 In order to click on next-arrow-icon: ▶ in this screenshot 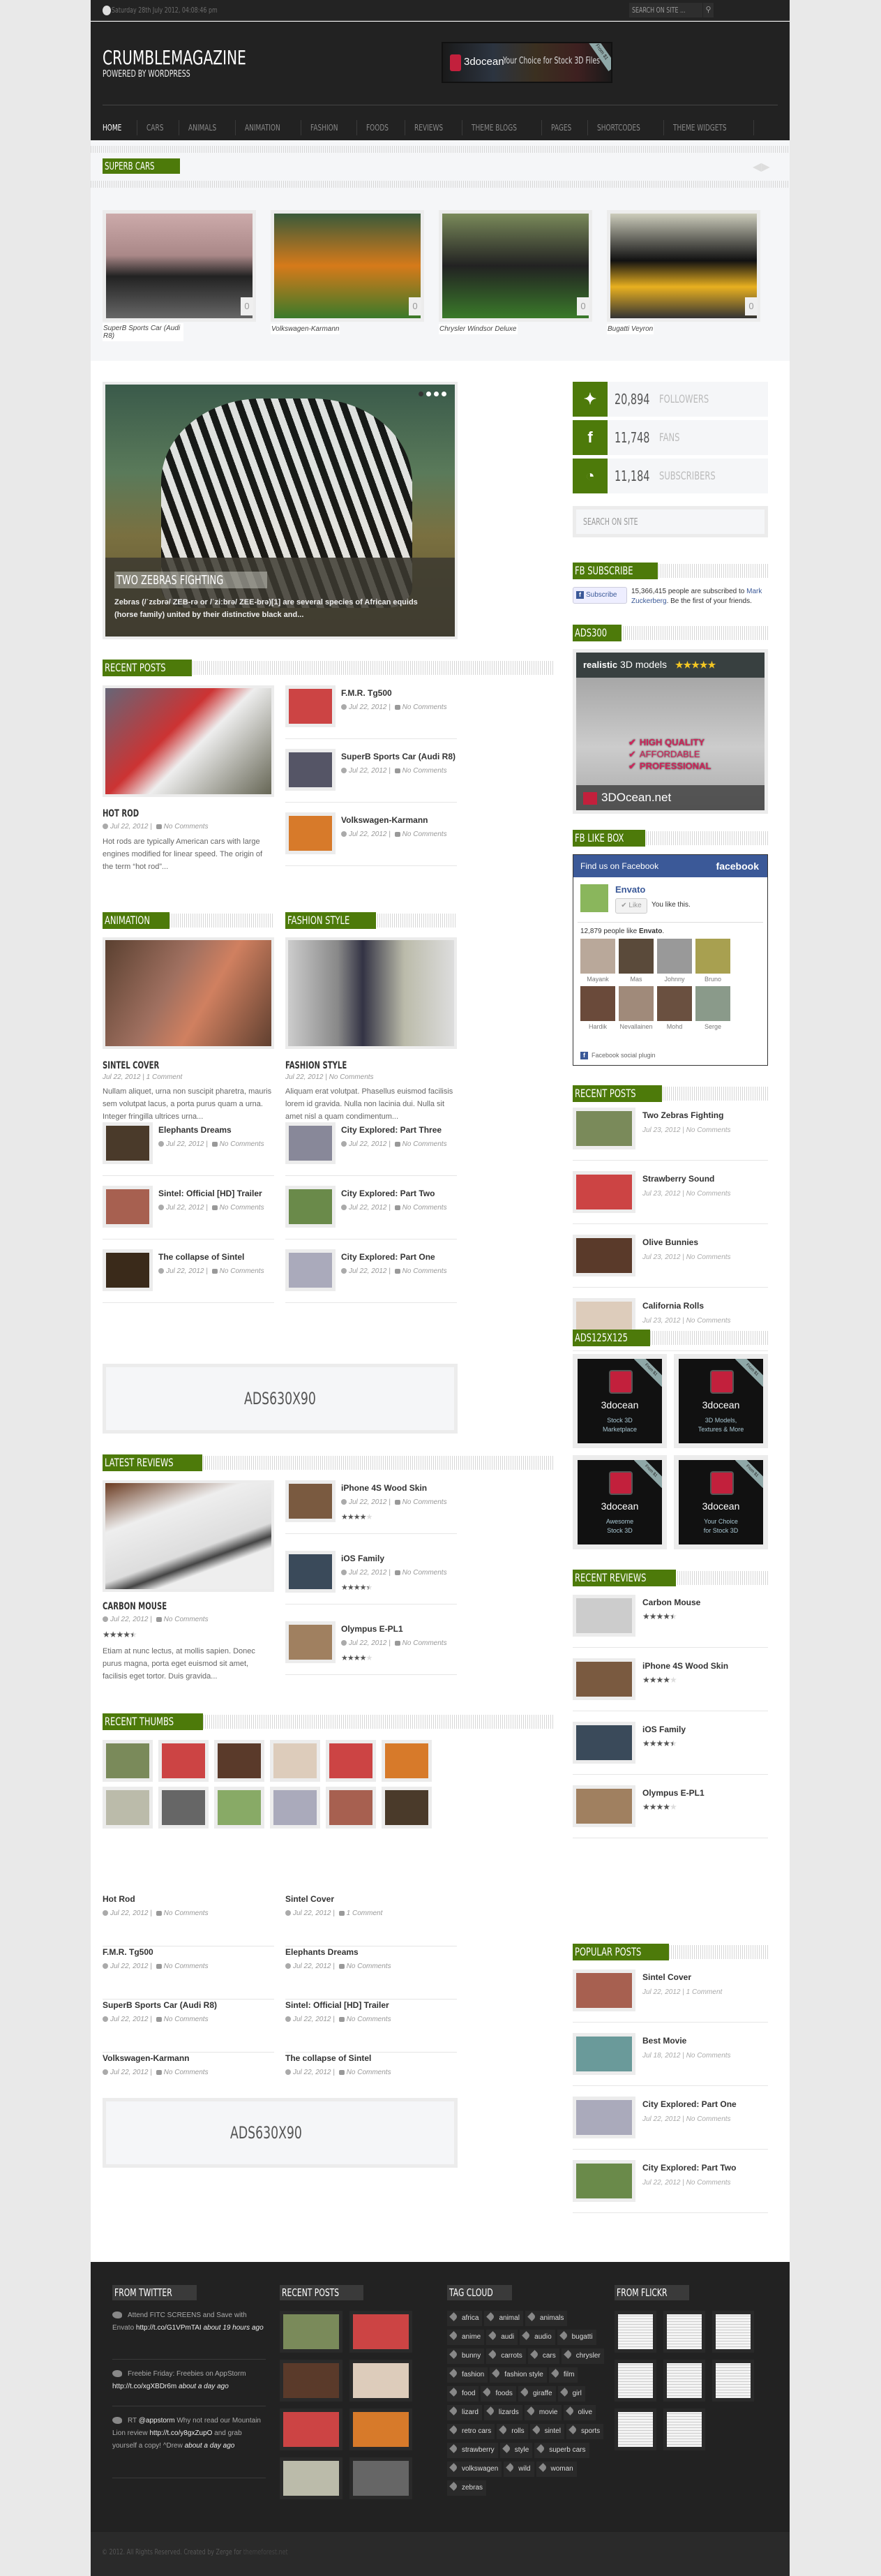, I will do `click(765, 167)`.